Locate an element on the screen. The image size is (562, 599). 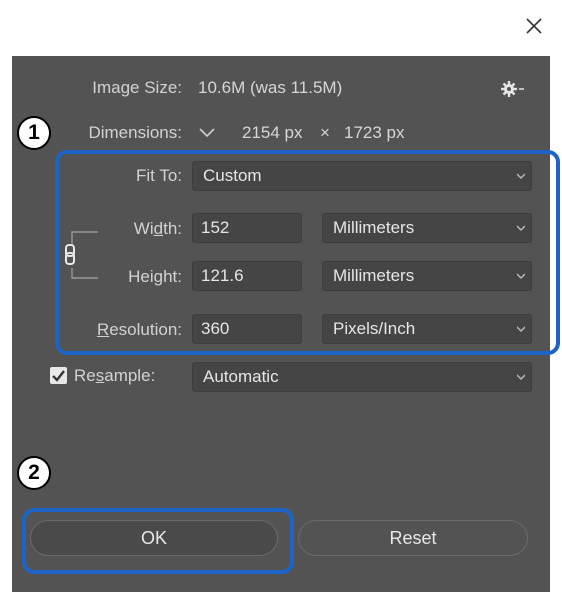
image-size-label: Image Size: is located at coordinates (137, 87).